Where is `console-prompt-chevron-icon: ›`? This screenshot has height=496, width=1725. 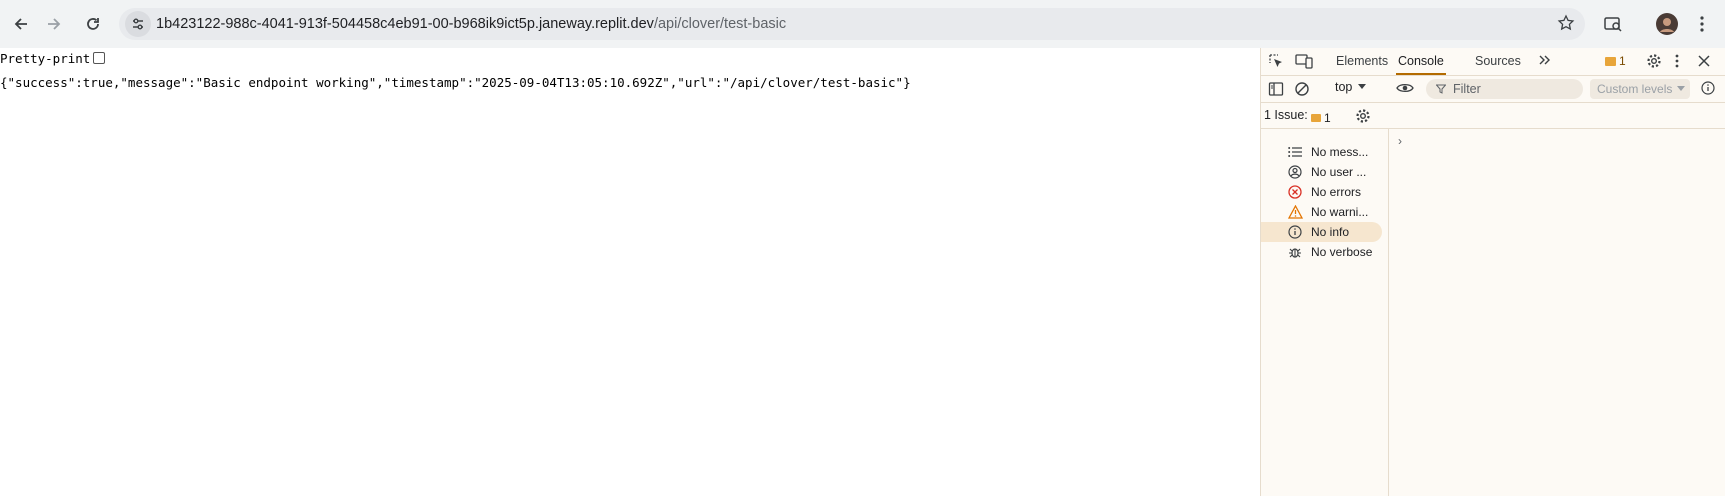
console-prompt-chevron-icon: › is located at coordinates (1400, 141).